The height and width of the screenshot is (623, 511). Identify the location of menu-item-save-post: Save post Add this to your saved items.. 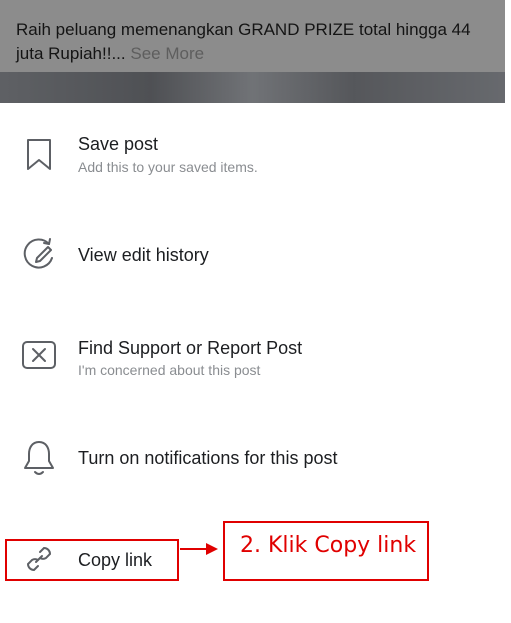
(252, 158).